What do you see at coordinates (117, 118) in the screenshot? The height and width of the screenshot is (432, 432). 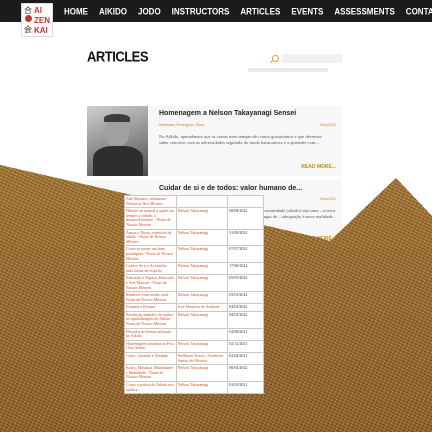 I see `photo-shape-hair` at bounding box center [117, 118].